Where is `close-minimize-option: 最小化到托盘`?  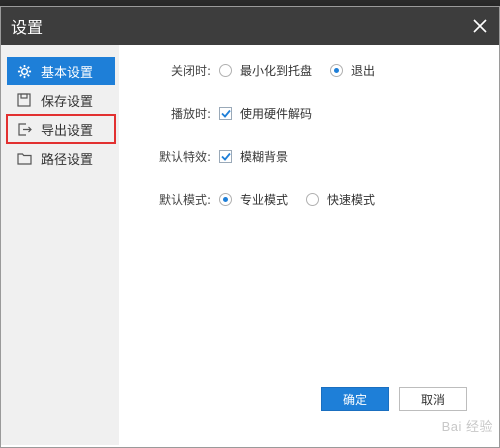 close-minimize-option: 最小化到托盘 is located at coordinates (265, 70).